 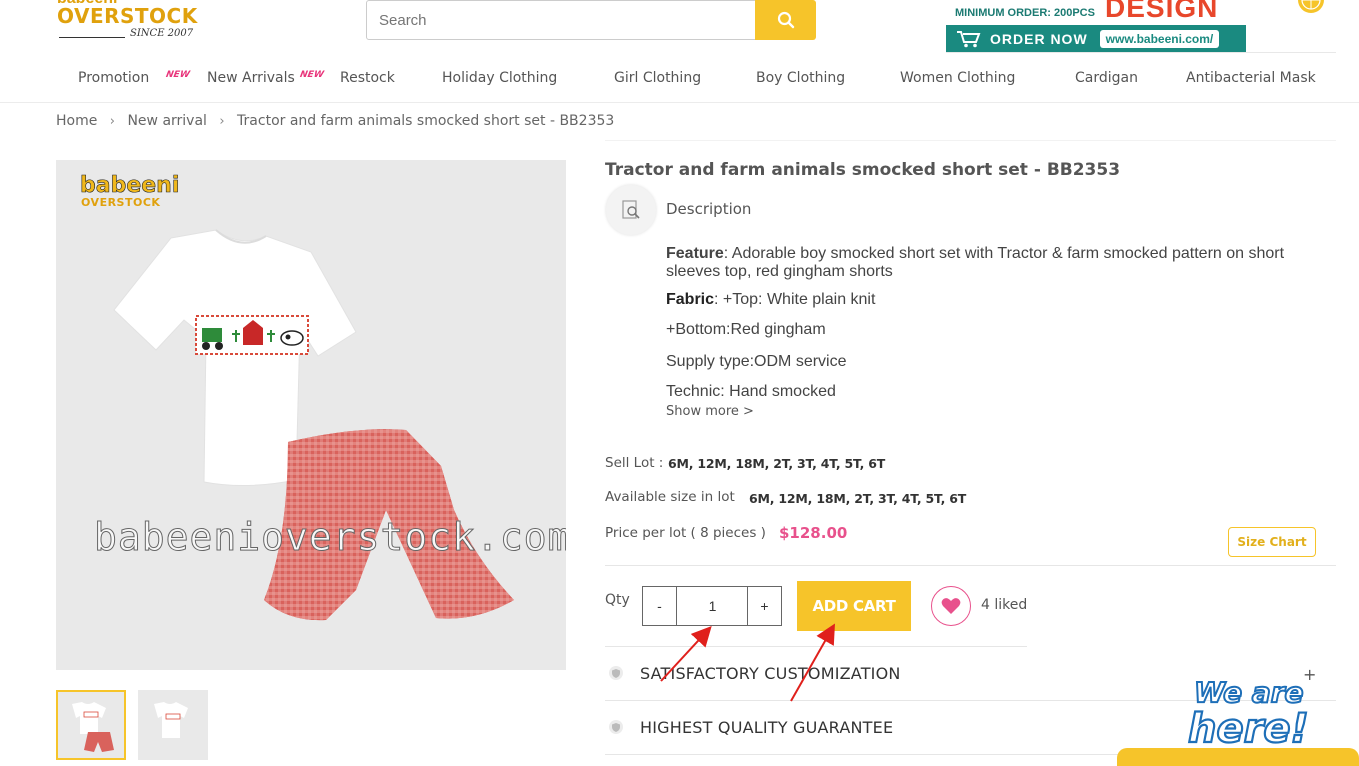 What do you see at coordinates (634, 463) in the screenshot?
I see `sell-lot-label: Sell Lot :` at bounding box center [634, 463].